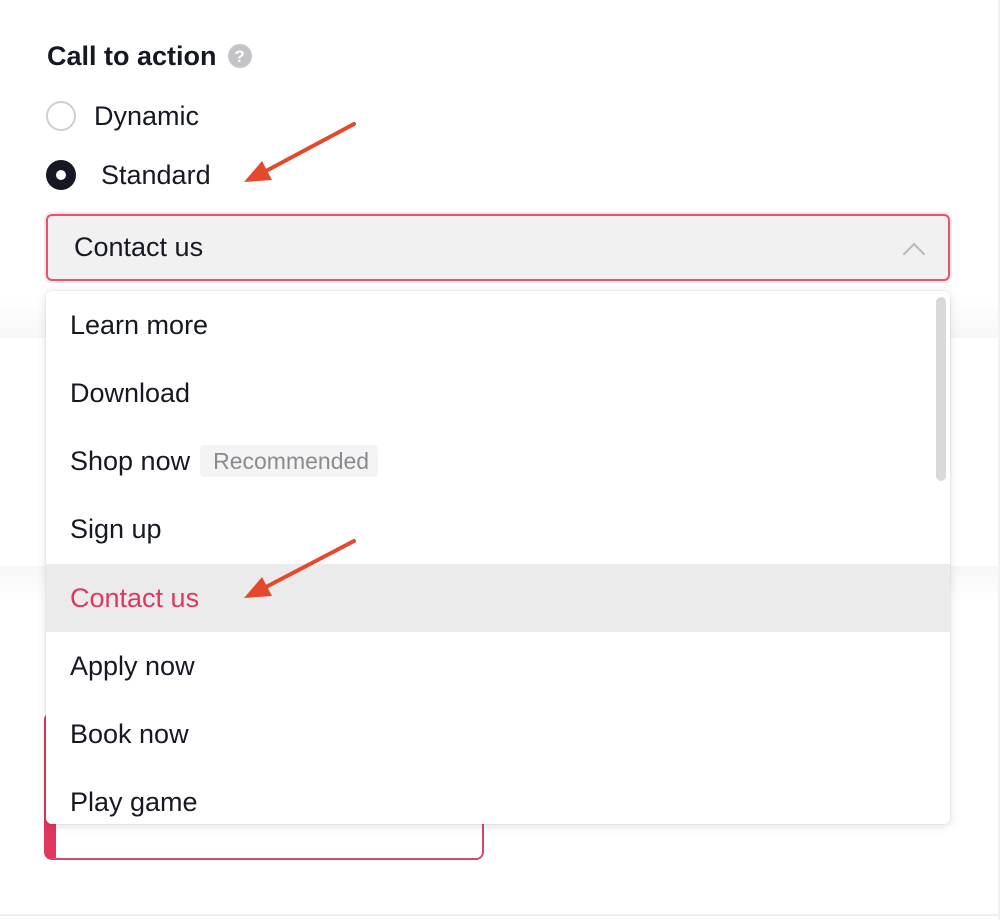 The height and width of the screenshot is (920, 1000). Describe the element at coordinates (498, 598) in the screenshot. I see `option-contact-us: Contact us` at that location.